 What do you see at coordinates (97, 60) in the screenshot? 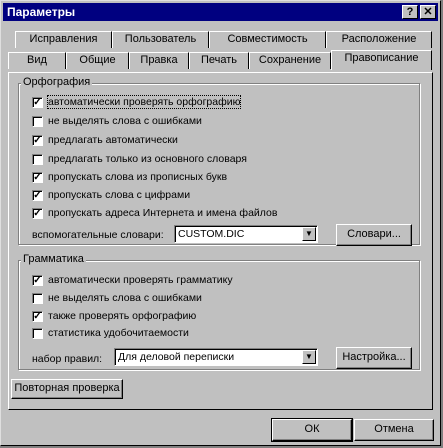
I see `tab-general: Общие` at bounding box center [97, 60].